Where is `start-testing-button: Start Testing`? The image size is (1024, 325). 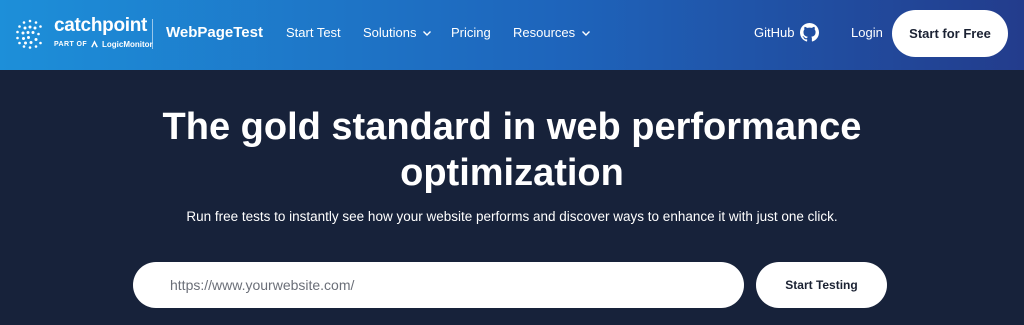
start-testing-button: Start Testing is located at coordinates (821, 285).